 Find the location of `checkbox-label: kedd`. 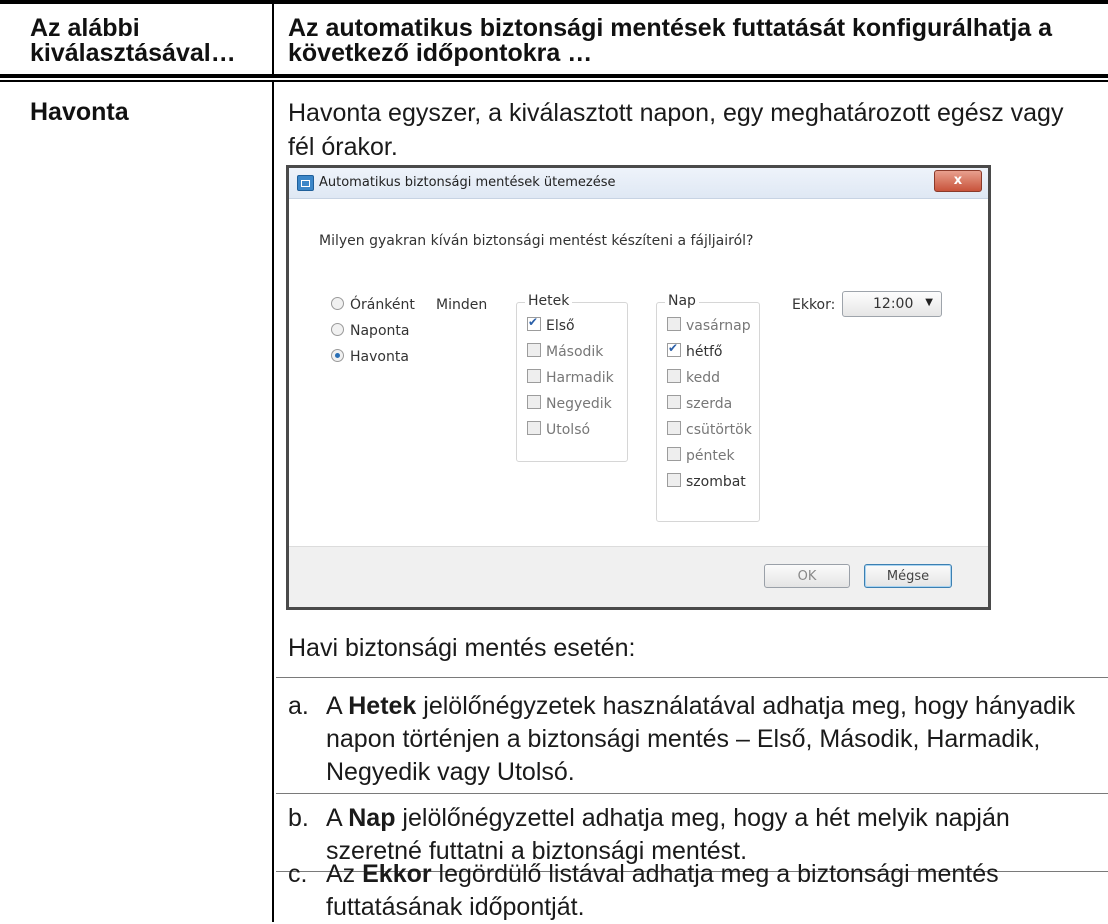

checkbox-label: kedd is located at coordinates (703, 378).